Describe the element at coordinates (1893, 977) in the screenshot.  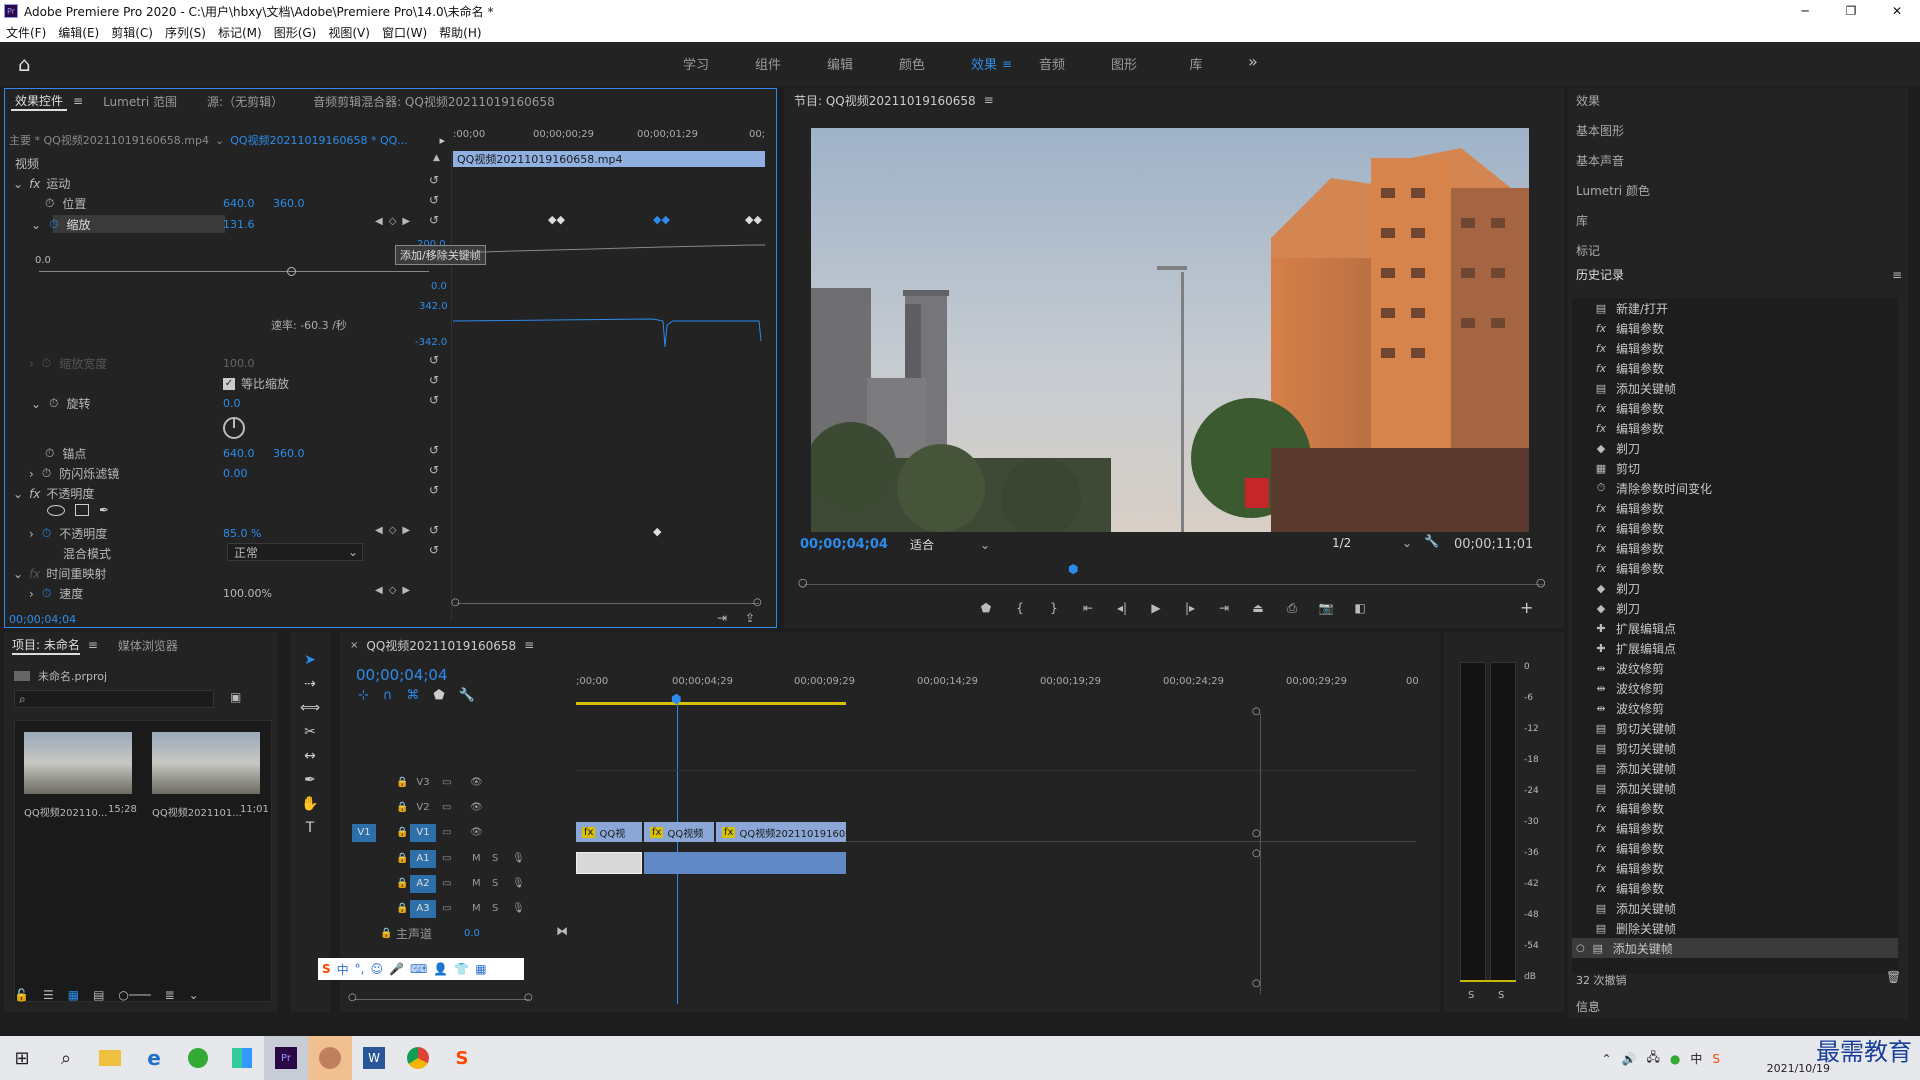
I see `trash-icon: 🗑` at that location.